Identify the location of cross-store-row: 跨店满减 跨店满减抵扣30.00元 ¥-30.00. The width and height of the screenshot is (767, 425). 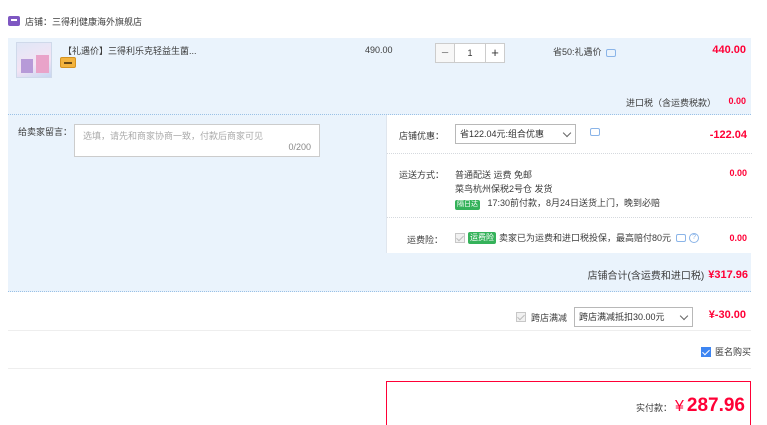
(379, 315).